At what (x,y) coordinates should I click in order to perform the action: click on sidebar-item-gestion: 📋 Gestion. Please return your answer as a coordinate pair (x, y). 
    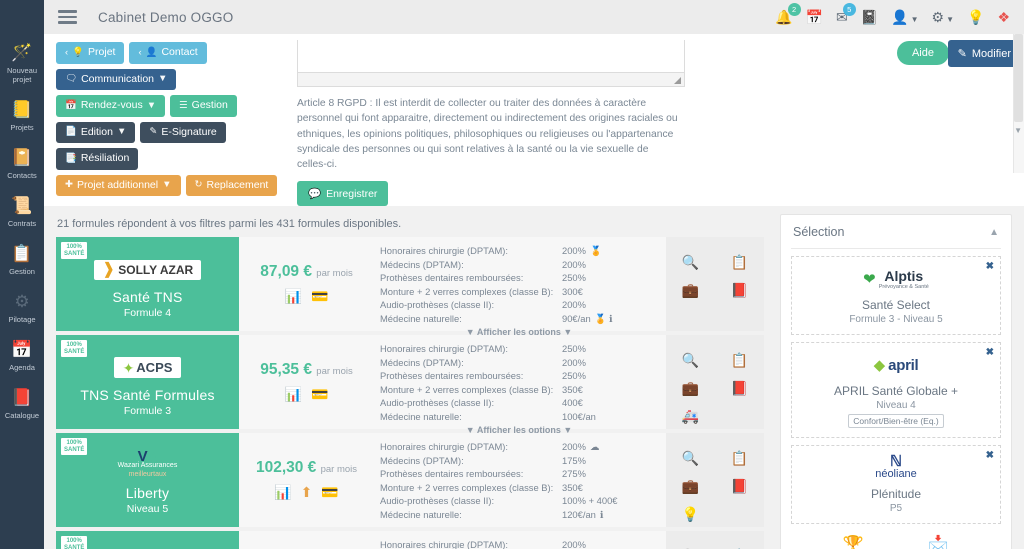
    Looking at the image, I should click on (22, 259).